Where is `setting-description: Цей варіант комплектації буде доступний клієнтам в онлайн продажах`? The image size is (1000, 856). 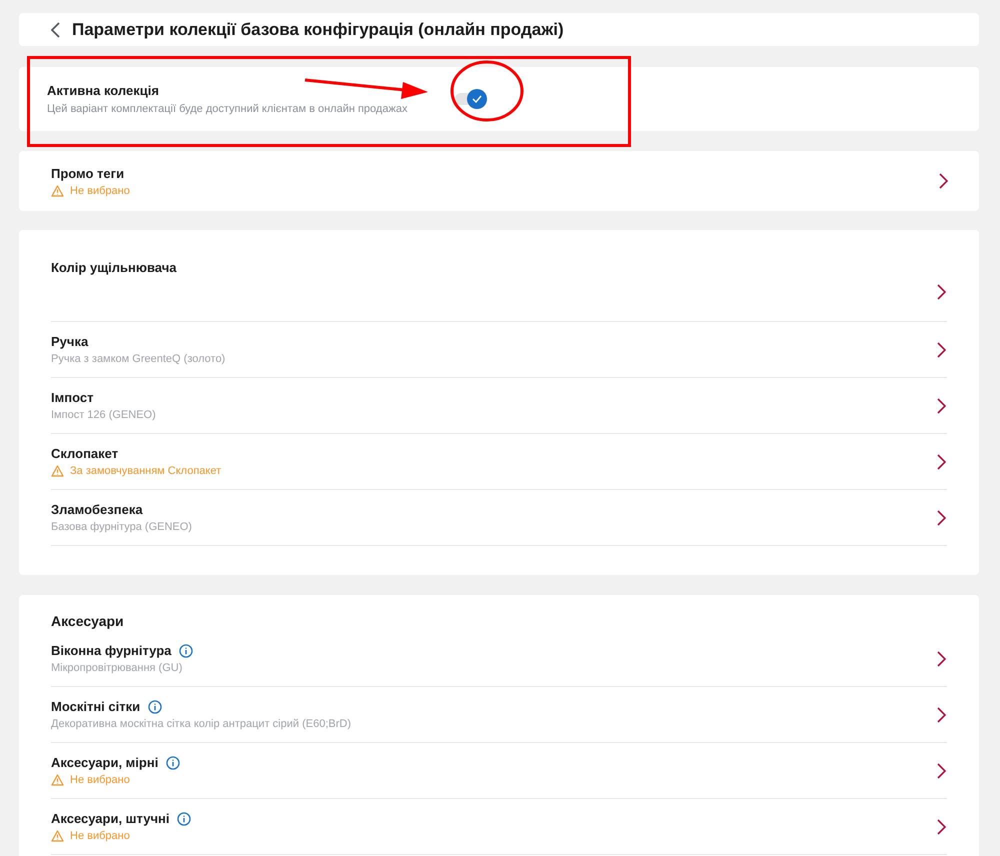
setting-description: Цей варіант комплектації буде доступний клієнтам в онлайн продажах is located at coordinates (227, 109).